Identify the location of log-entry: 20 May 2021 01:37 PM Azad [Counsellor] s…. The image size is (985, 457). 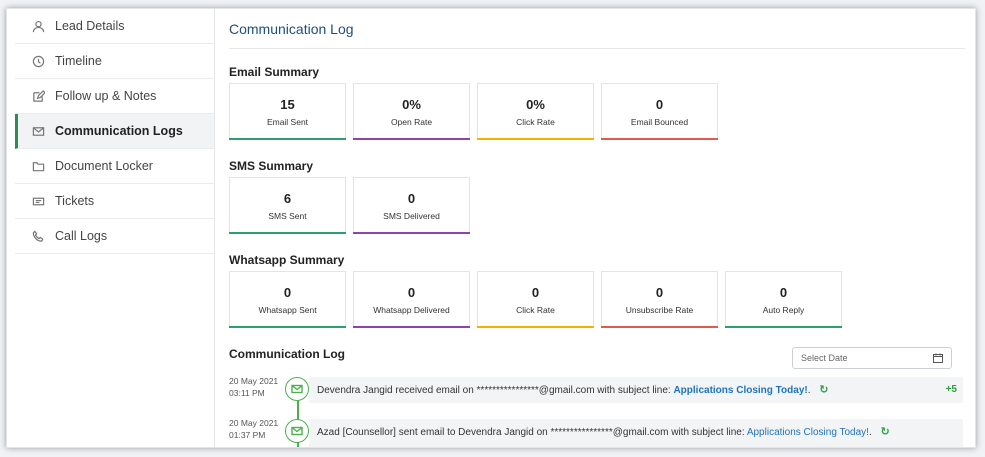
(597, 432).